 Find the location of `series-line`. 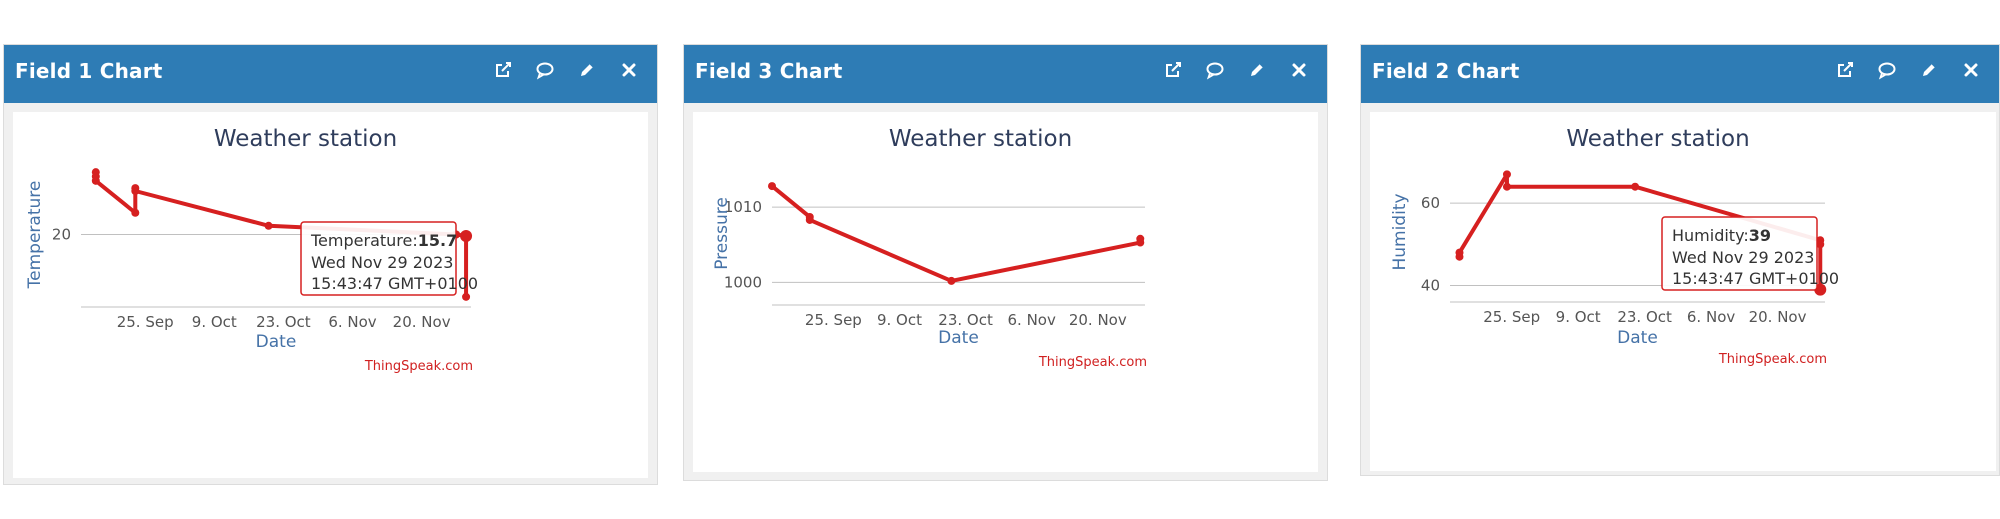

series-line is located at coordinates (956, 233).